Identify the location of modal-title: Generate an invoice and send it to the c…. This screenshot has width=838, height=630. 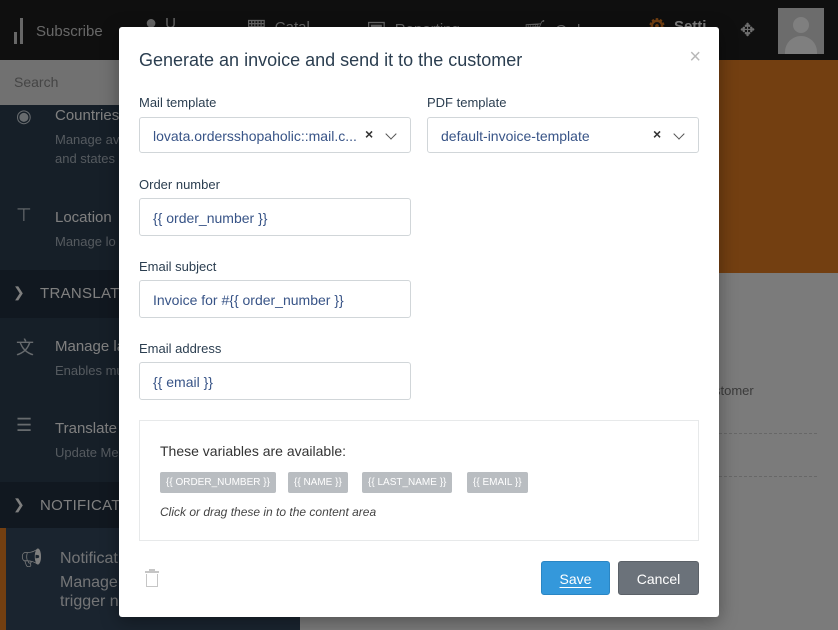
(331, 60).